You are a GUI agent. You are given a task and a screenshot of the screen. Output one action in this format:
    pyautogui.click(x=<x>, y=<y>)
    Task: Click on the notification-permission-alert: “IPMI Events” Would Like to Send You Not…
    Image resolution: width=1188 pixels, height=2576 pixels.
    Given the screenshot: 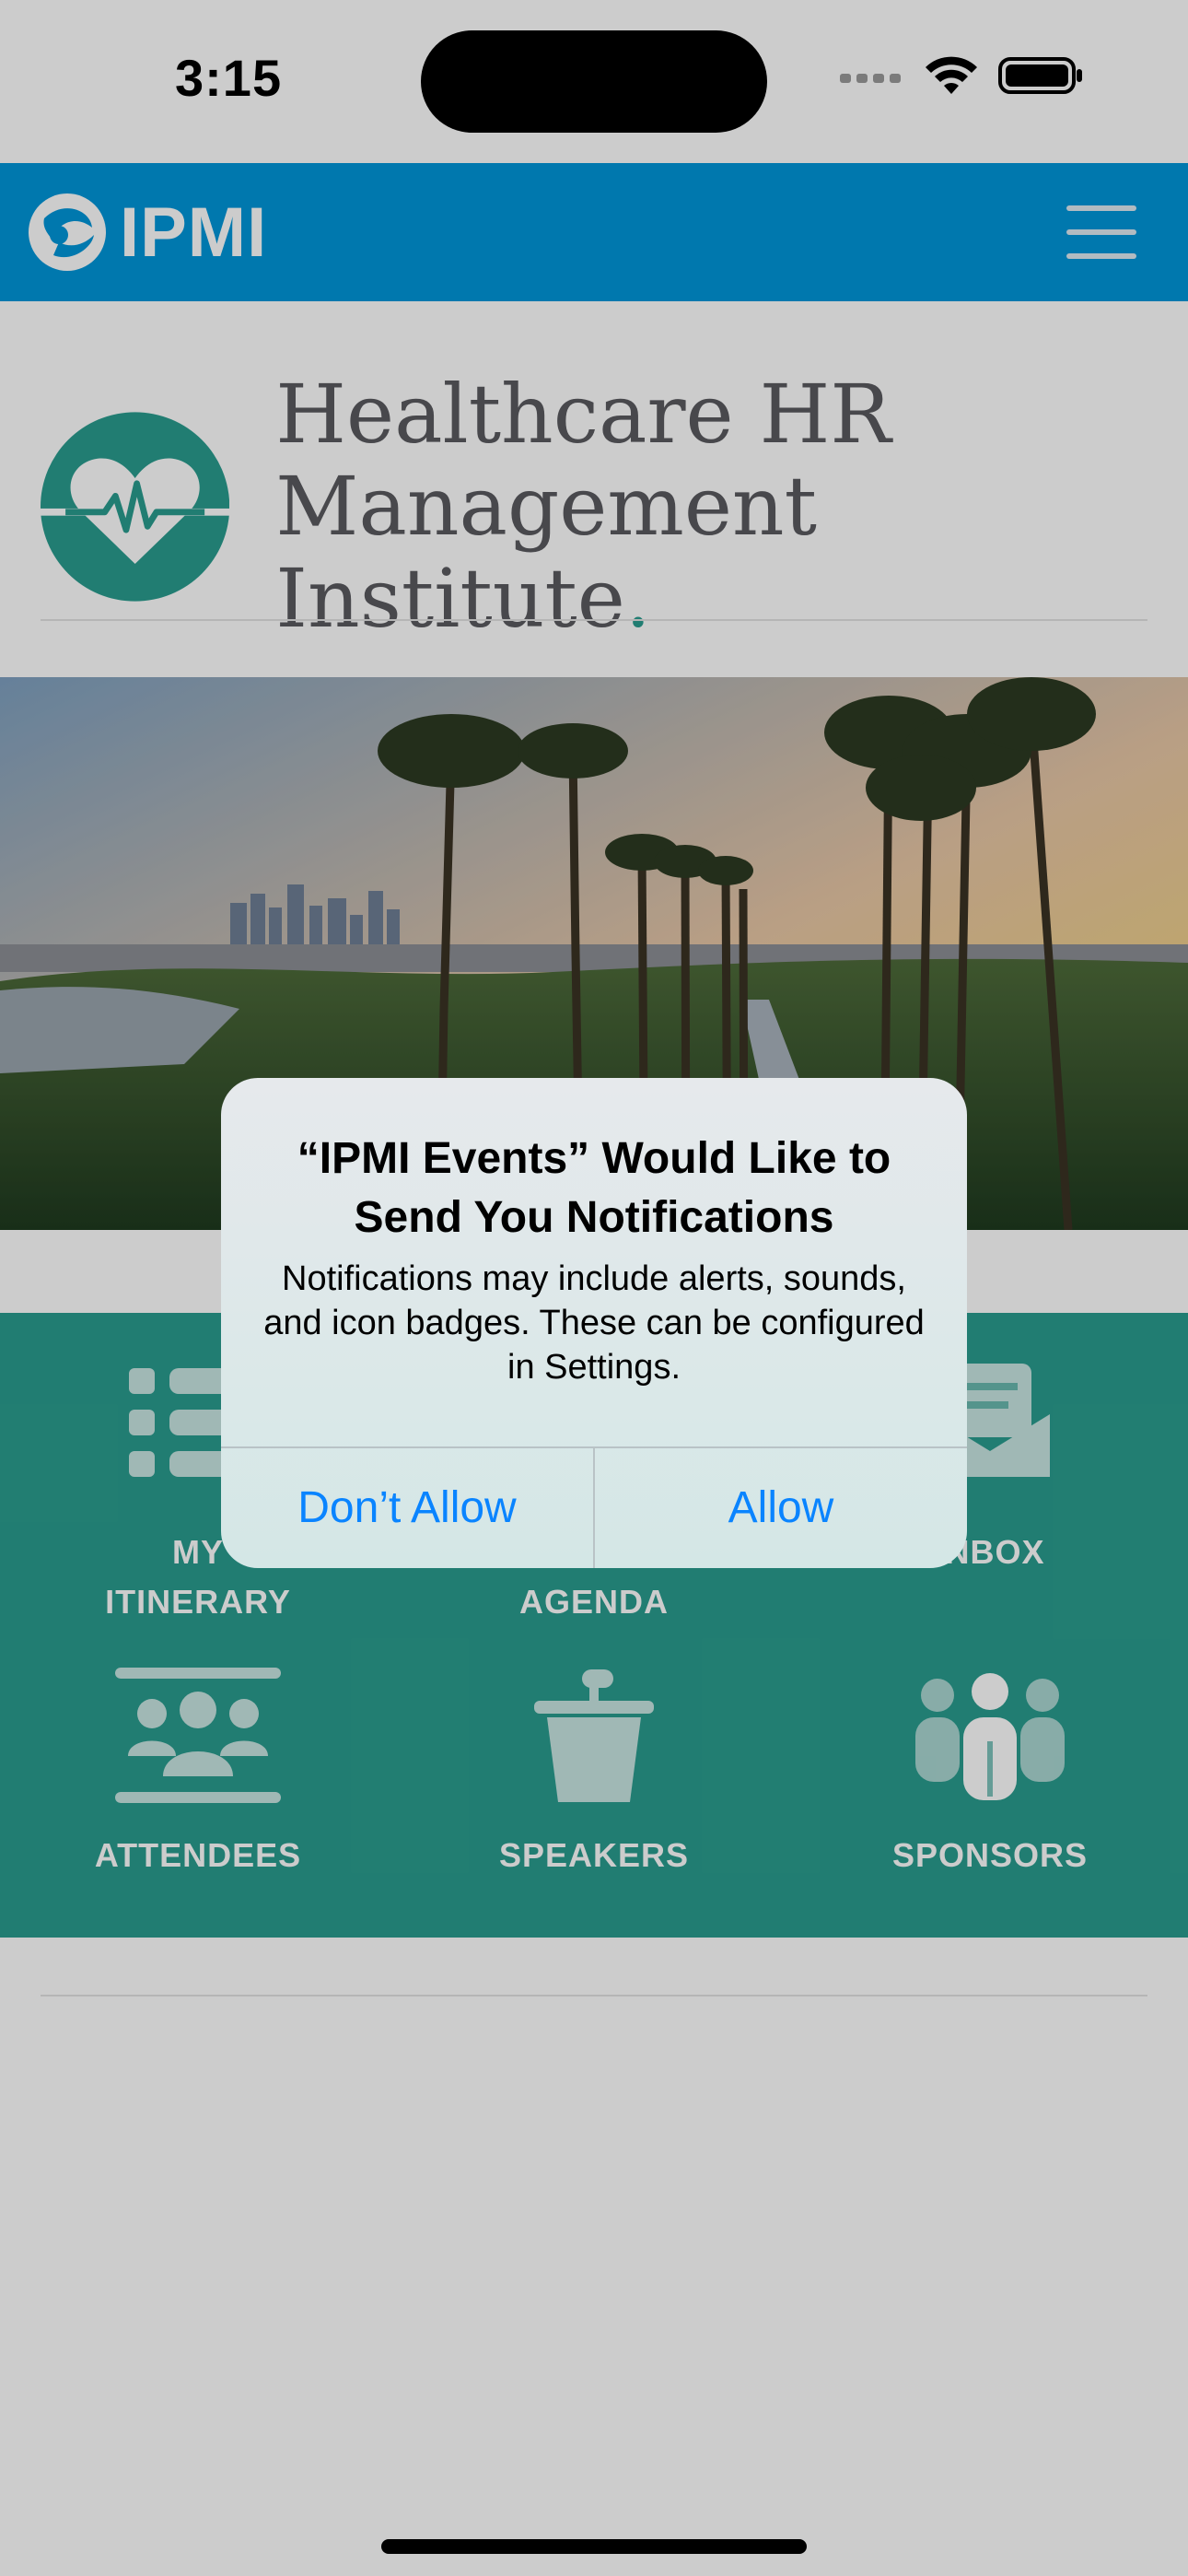 What is the action you would take?
    pyautogui.click(x=594, y=1323)
    